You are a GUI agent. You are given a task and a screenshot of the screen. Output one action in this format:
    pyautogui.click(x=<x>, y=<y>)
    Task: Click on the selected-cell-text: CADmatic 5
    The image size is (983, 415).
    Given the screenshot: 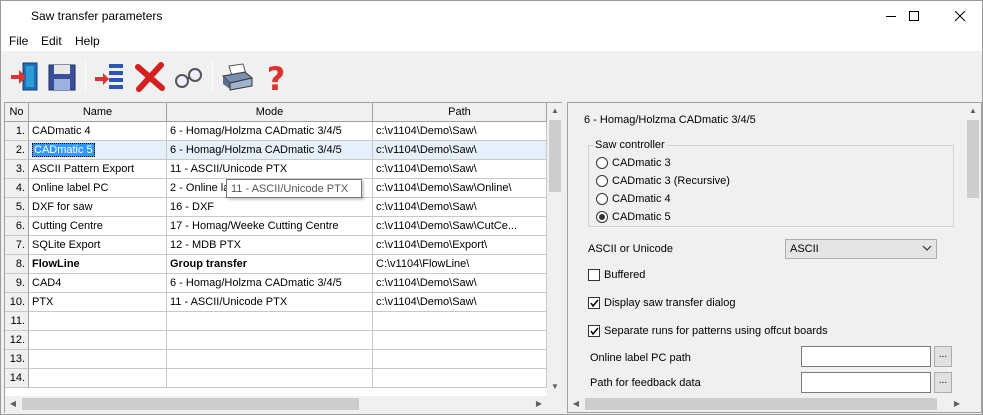 What is the action you would take?
    pyautogui.click(x=63, y=150)
    